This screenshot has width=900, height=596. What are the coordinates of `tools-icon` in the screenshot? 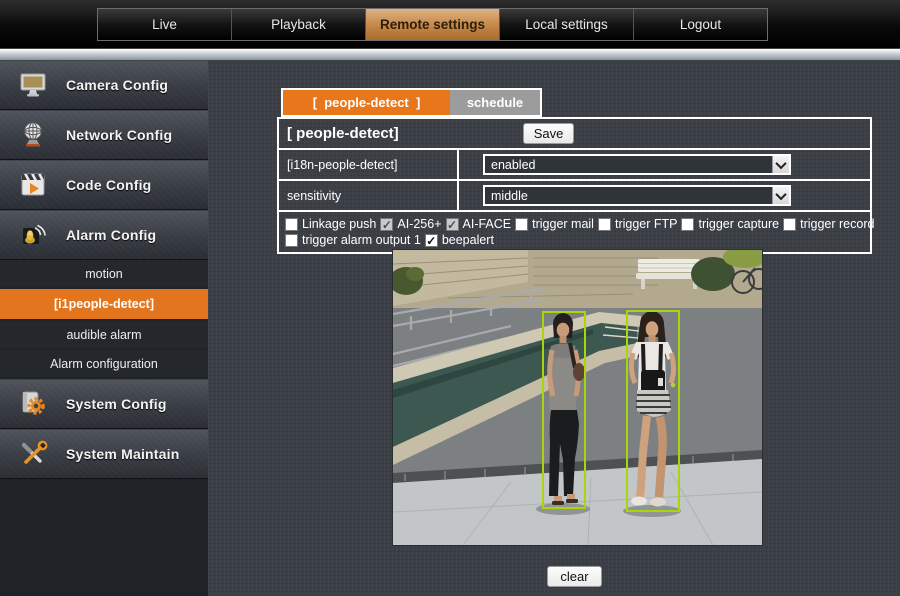 It's located at (33, 454).